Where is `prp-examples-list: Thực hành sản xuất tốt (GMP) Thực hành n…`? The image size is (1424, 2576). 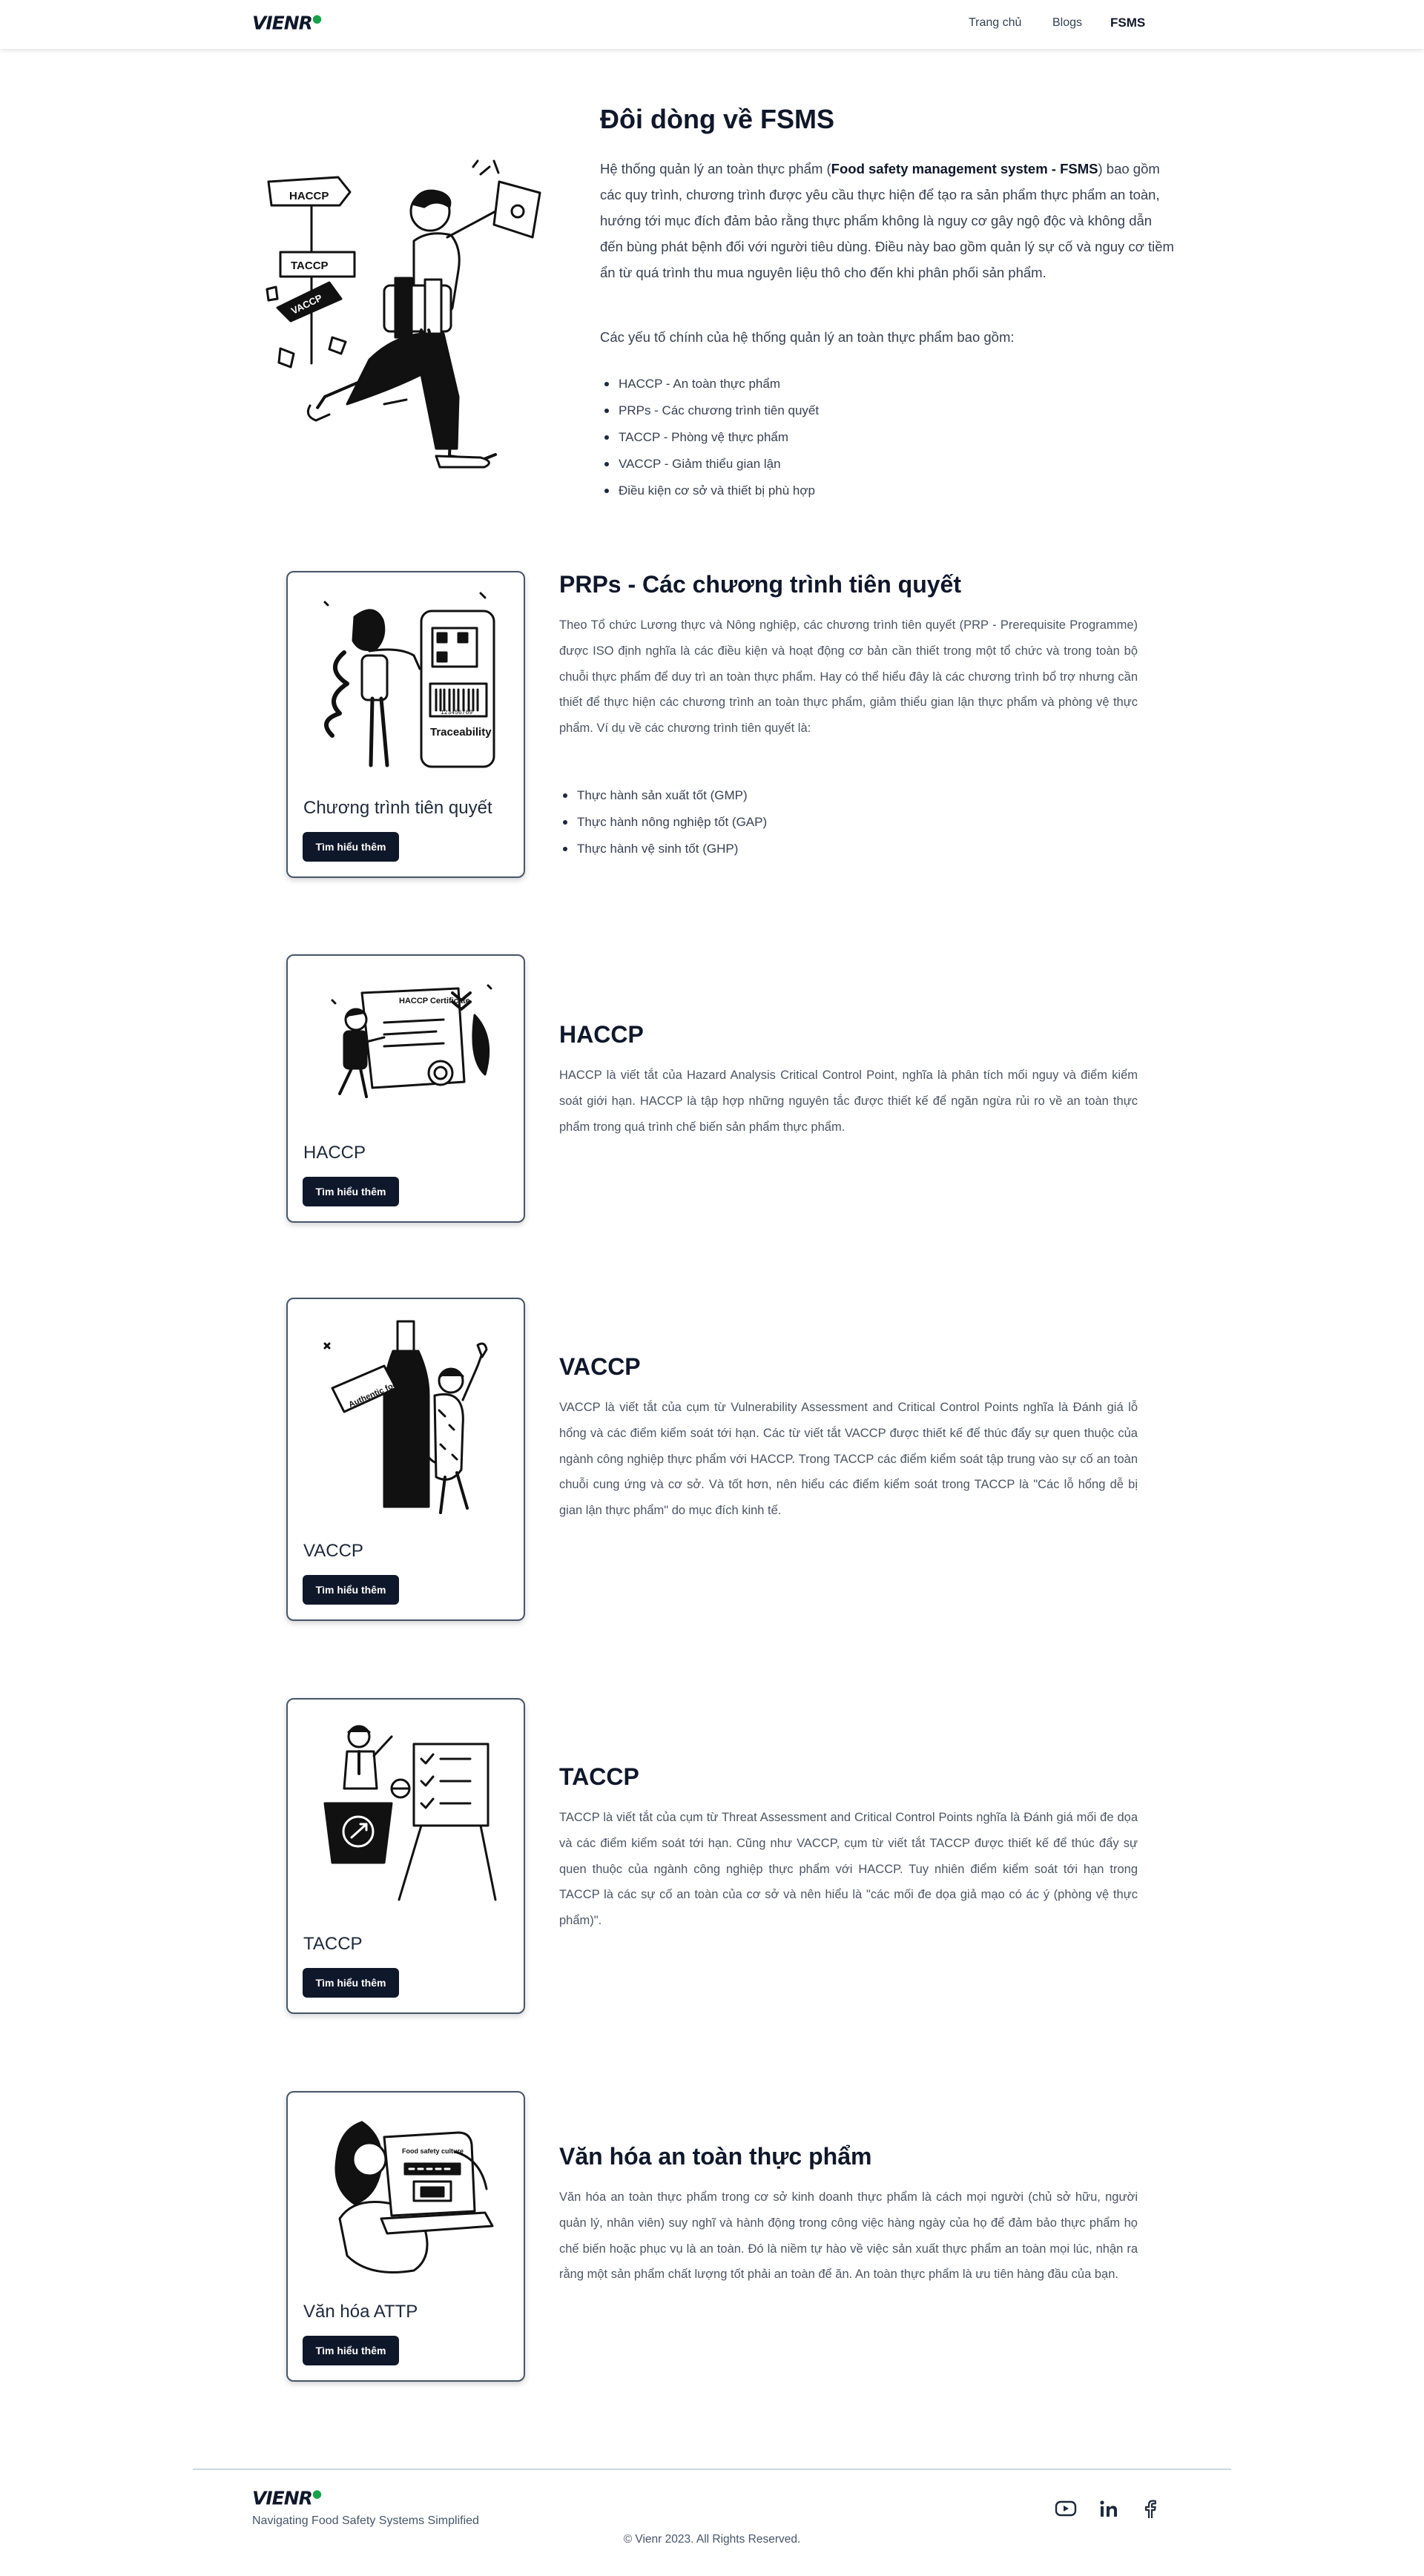 prp-examples-list: Thực hành sản xuất tốt (GMP) Thực hành n… is located at coordinates (663, 822).